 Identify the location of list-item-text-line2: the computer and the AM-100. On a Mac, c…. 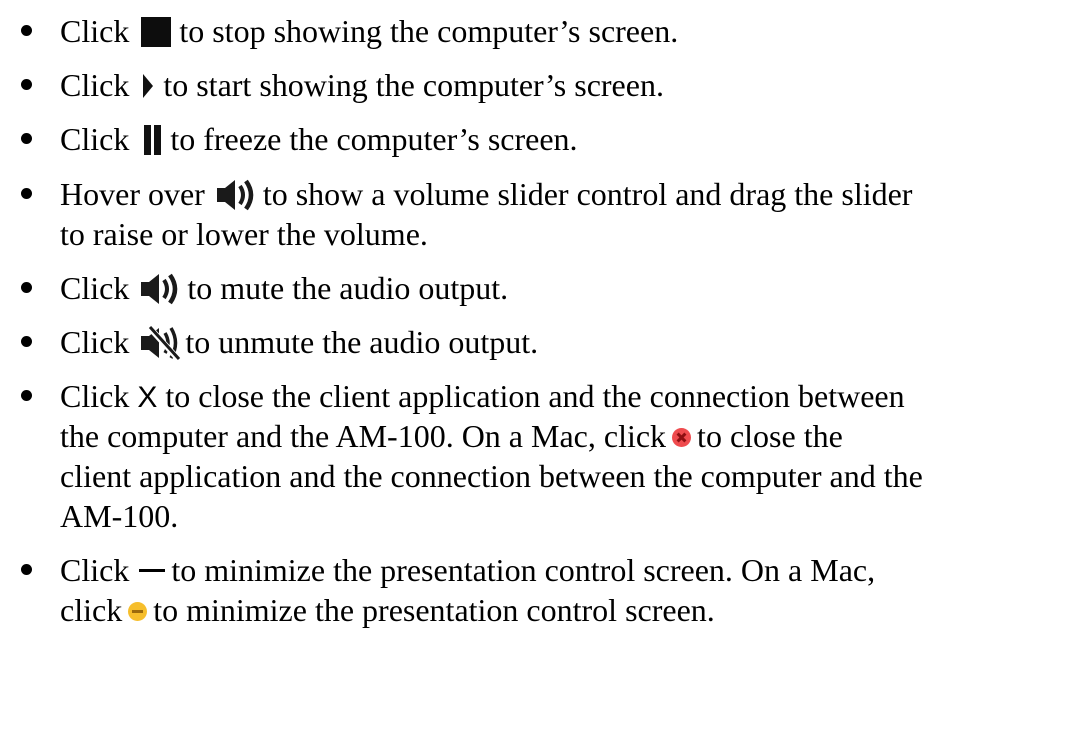
(451, 436).